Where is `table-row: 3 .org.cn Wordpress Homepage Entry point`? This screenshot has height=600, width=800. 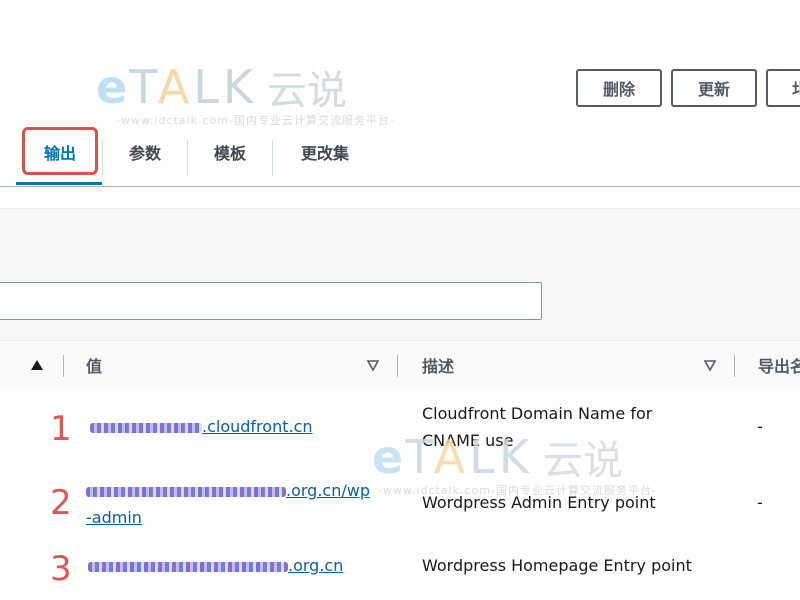
table-row: 3 .org.cn Wordpress Homepage Entry point is located at coordinates (400, 570).